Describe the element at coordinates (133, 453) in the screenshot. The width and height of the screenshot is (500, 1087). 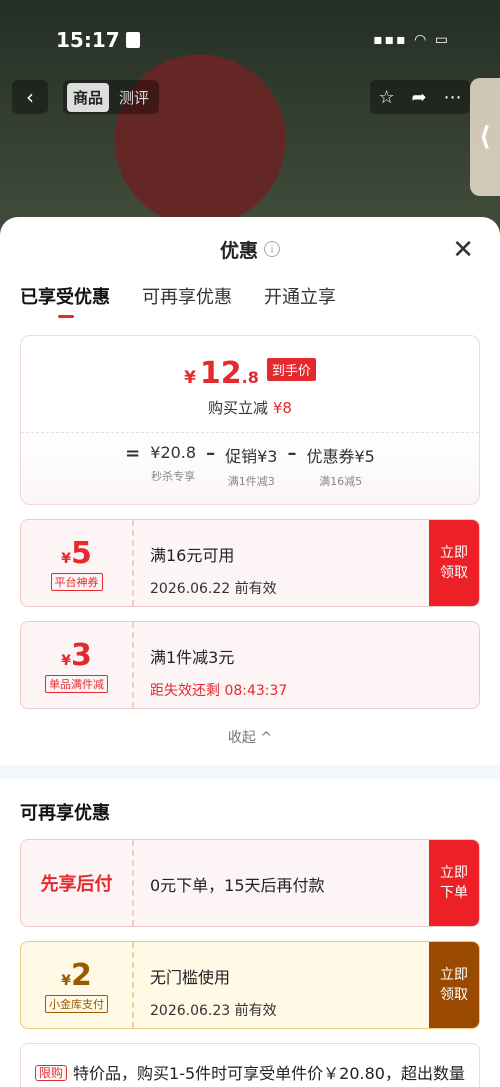
I see `equals-sign: =` at that location.